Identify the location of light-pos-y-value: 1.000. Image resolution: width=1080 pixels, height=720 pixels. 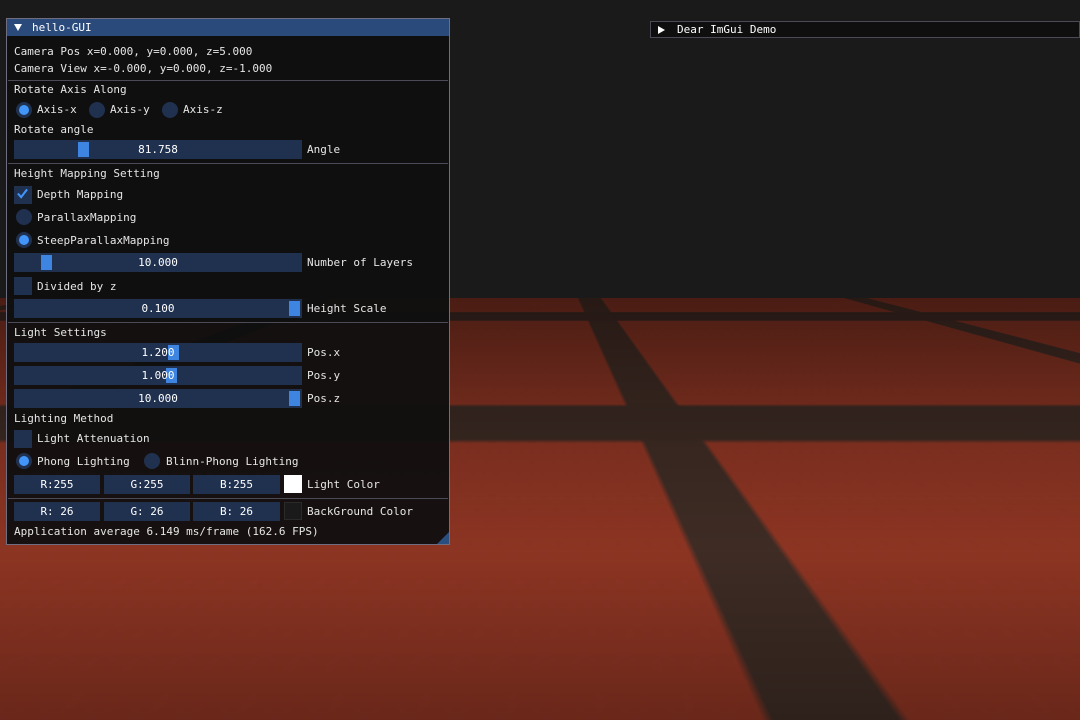
(158, 375).